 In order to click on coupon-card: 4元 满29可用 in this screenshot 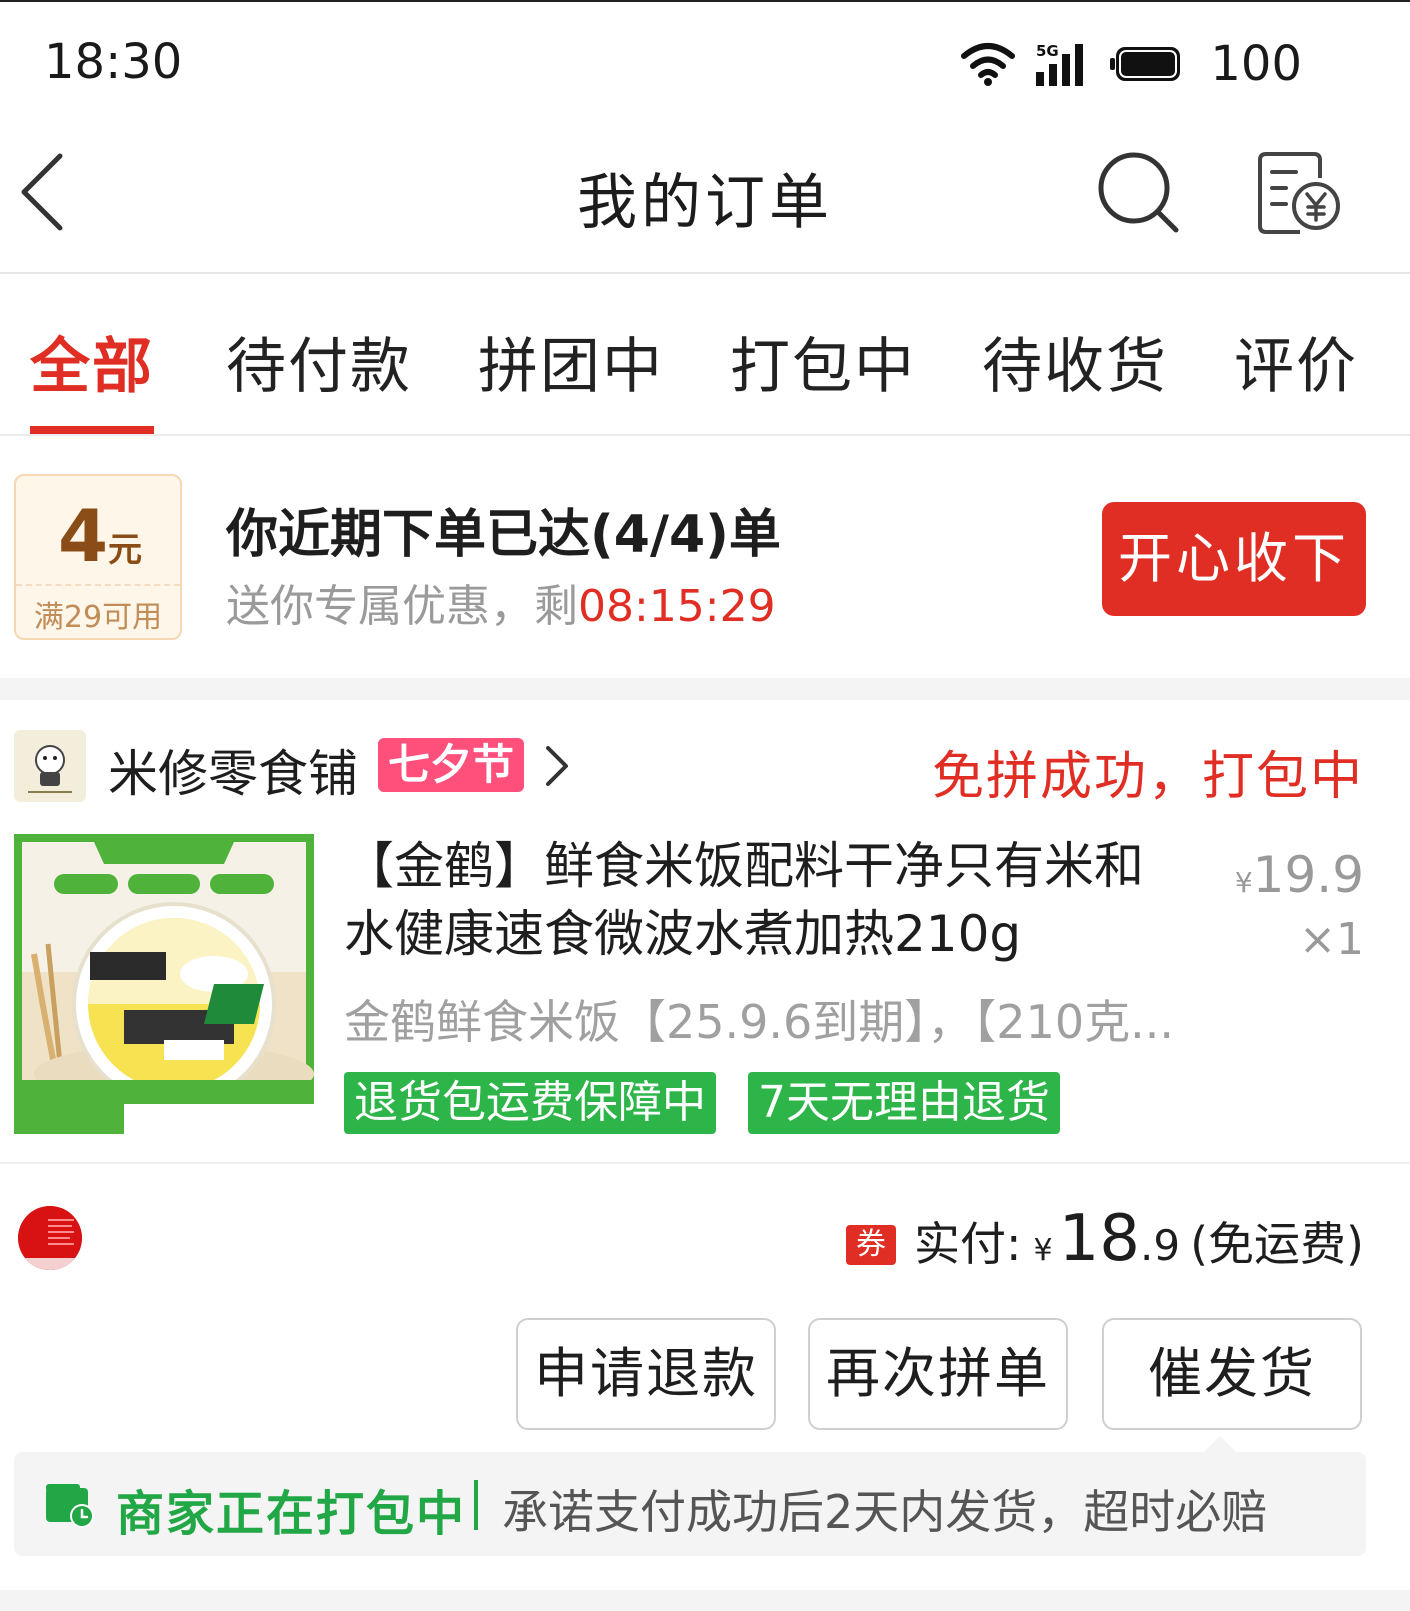, I will do `click(98, 557)`.